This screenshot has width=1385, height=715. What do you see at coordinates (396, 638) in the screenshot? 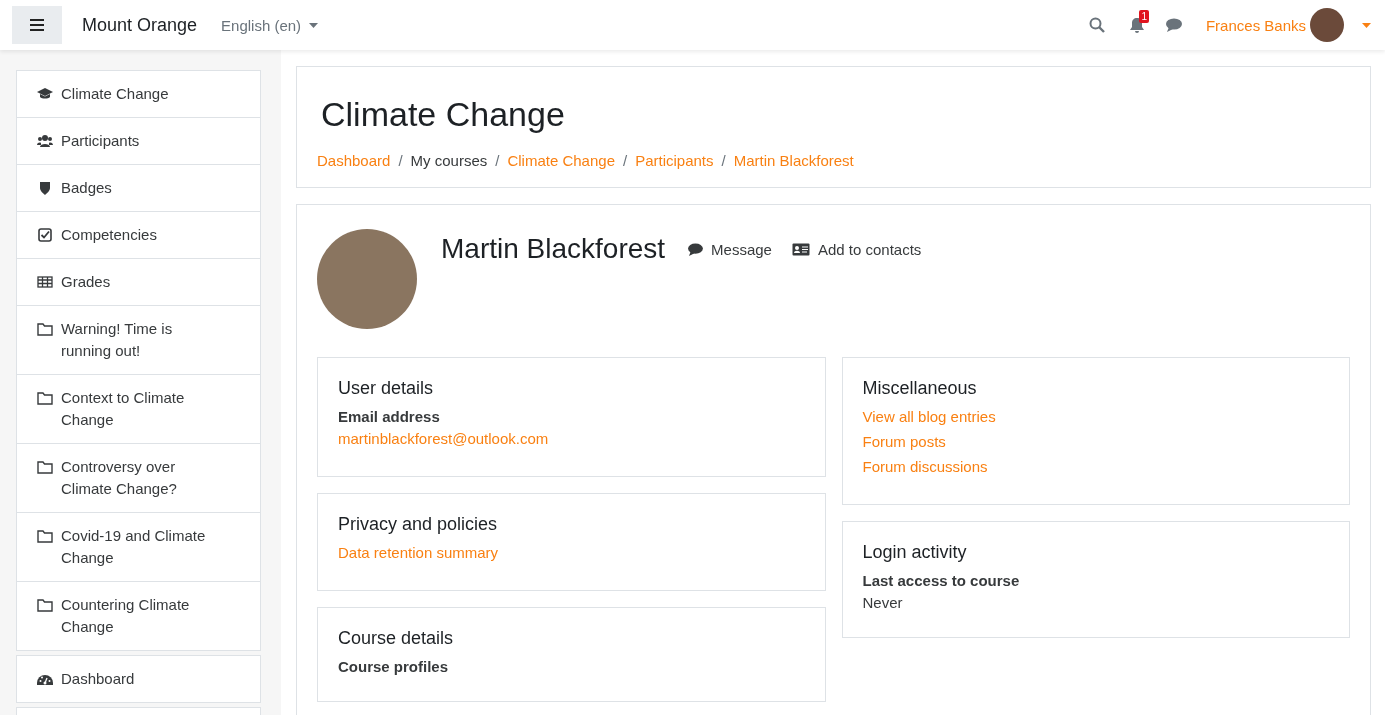
I see `card-title: Course details` at bounding box center [396, 638].